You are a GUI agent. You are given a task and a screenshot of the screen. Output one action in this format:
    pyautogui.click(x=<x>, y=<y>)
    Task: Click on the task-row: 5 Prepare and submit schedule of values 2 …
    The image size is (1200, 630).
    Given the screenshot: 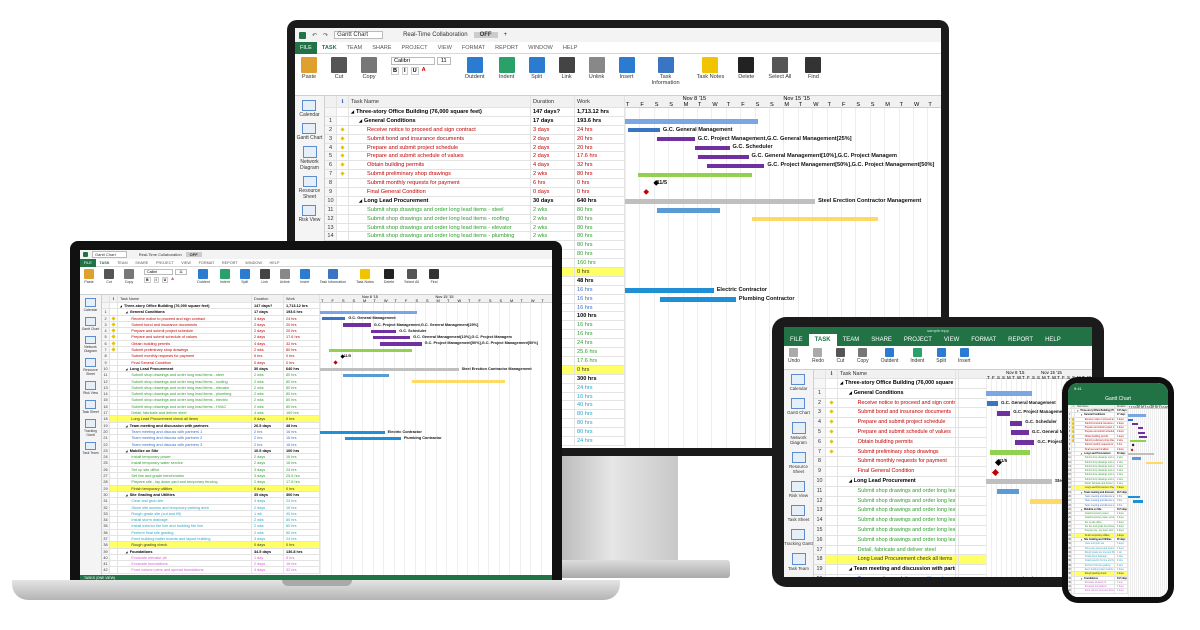 What is the action you would take?
    pyautogui.click(x=900, y=432)
    